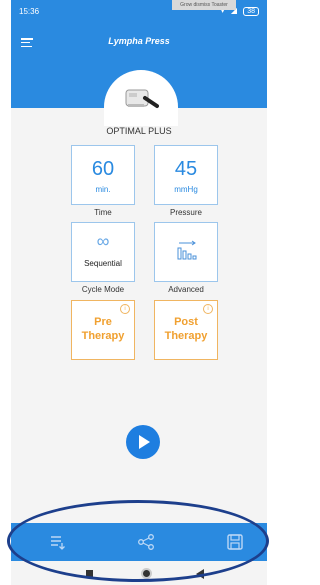  What do you see at coordinates (185, 212) in the screenshot?
I see `pressure-label: Pressure` at bounding box center [185, 212].